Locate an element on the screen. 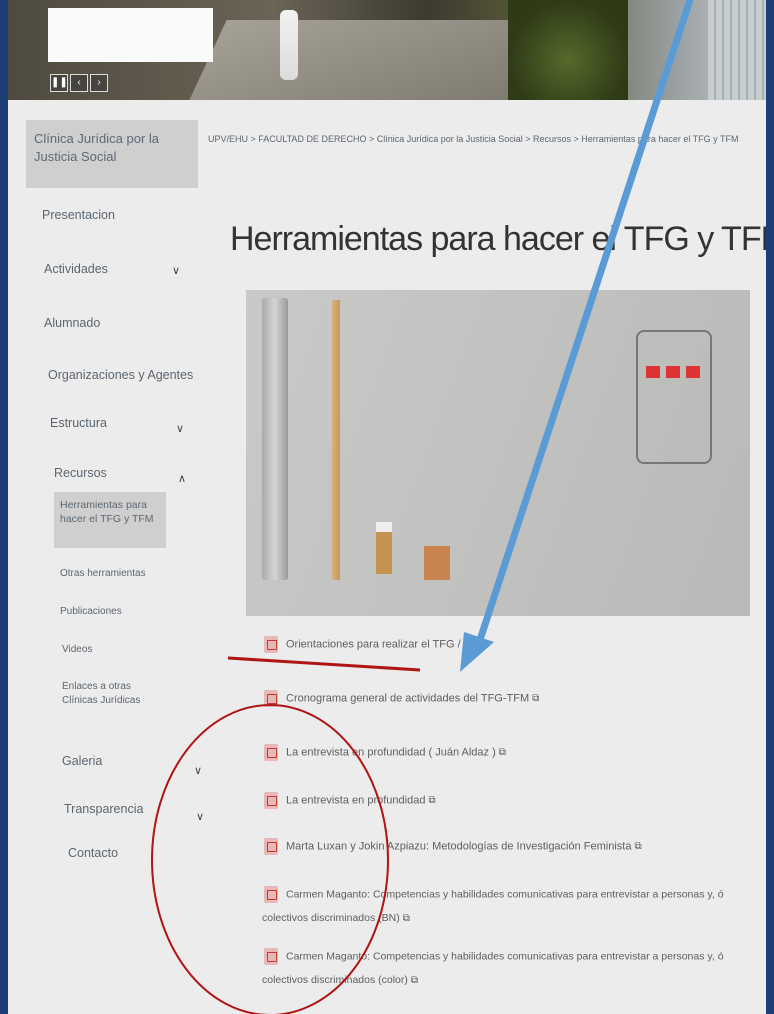  annotation-circle is located at coordinates (270, 859).